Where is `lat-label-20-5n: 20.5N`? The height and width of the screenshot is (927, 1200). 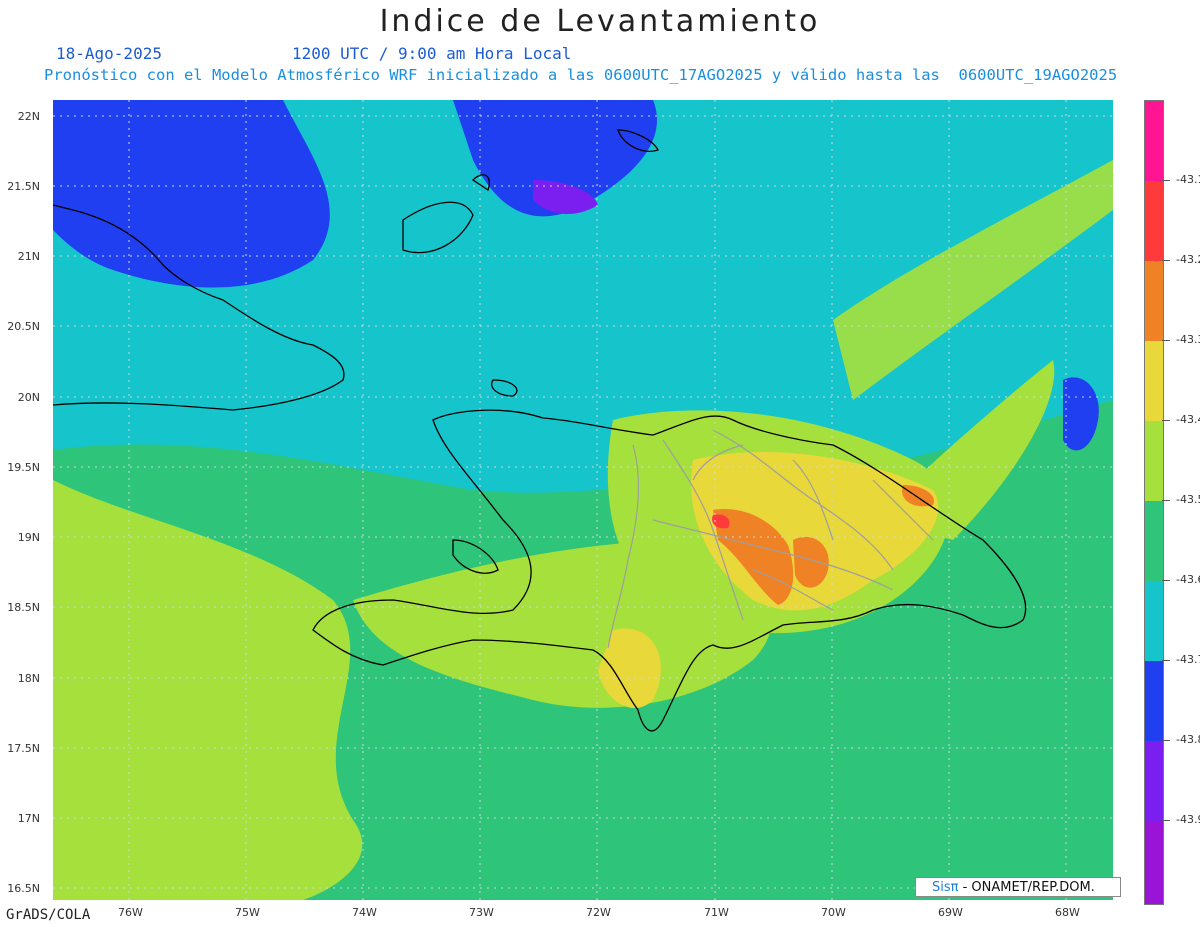 lat-label-20-5n: 20.5N is located at coordinates (23, 326).